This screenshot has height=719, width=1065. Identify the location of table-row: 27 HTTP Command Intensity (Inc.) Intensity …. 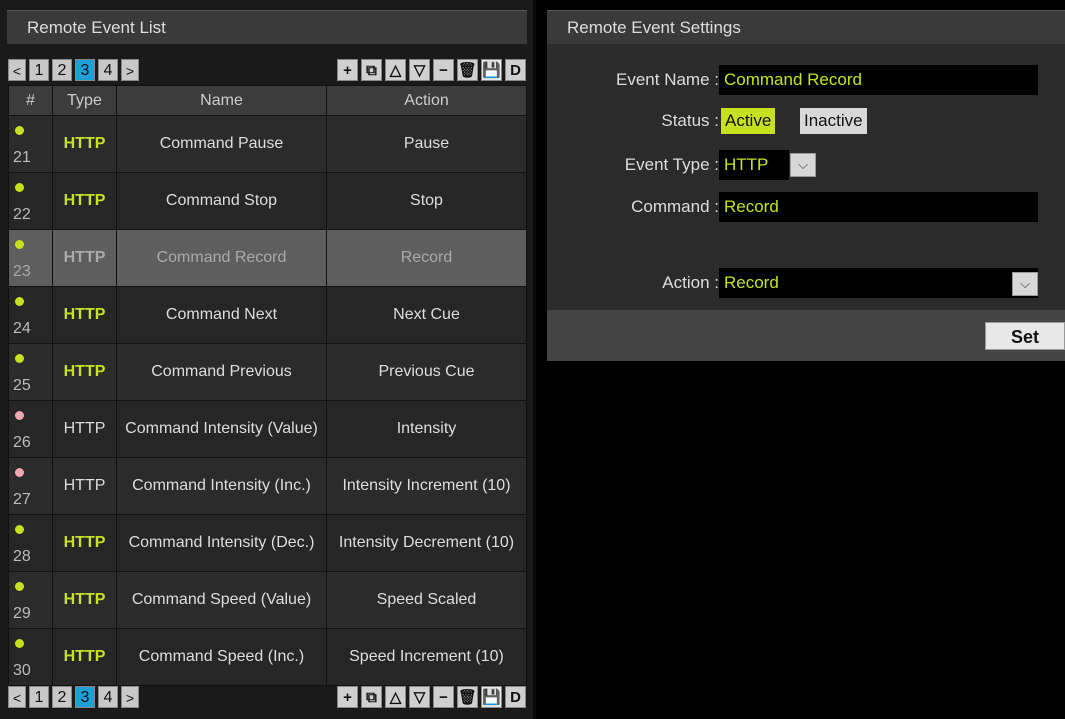
(267, 486).